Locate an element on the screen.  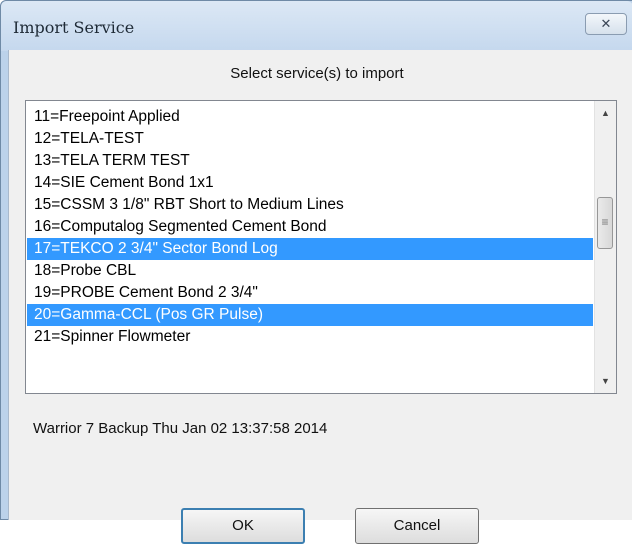
service-list-item: 19=PROBE Cement Bond 2 3/4" is located at coordinates (310, 293).